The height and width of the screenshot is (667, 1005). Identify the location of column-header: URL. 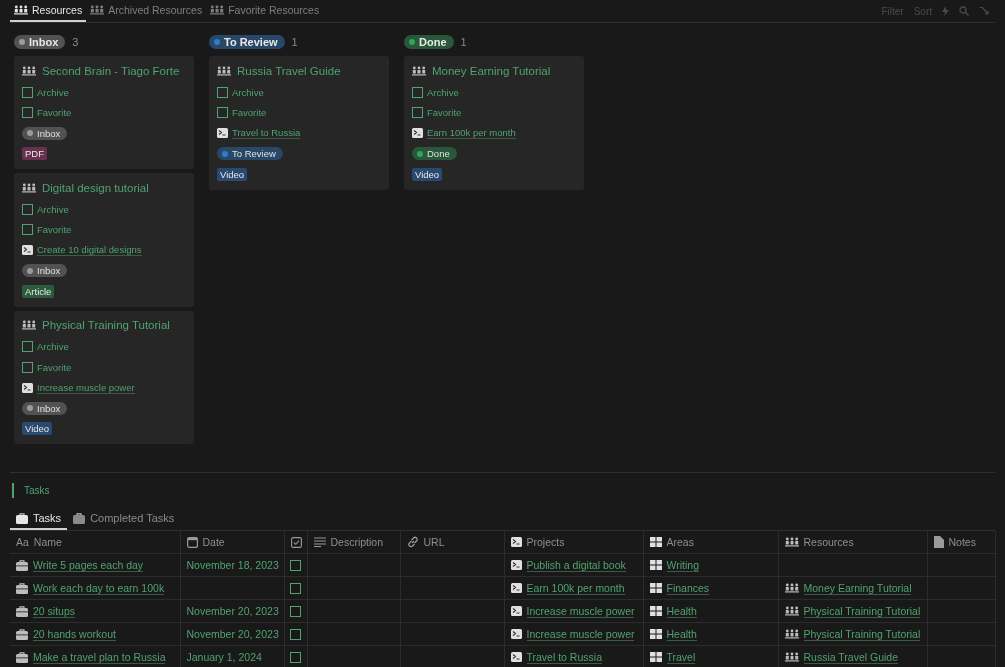
(452, 542).